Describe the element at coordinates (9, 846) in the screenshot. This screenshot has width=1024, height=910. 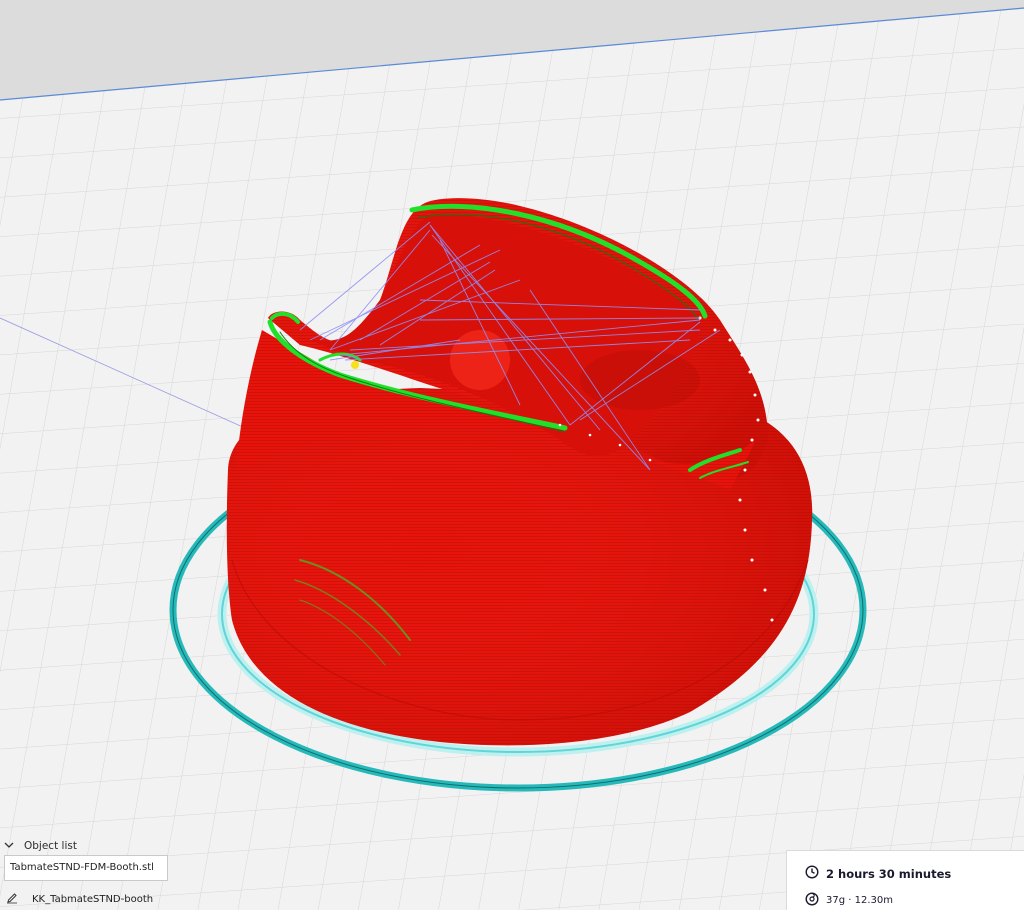
I see `chevron-down-icon` at that location.